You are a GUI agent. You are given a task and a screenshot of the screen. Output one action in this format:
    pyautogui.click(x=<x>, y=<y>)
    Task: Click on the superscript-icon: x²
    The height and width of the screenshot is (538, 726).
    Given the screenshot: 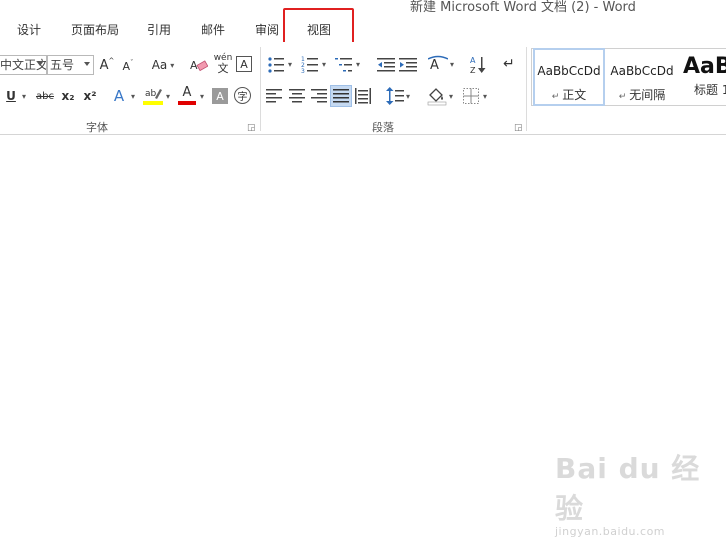 What is the action you would take?
    pyautogui.click(x=90, y=96)
    